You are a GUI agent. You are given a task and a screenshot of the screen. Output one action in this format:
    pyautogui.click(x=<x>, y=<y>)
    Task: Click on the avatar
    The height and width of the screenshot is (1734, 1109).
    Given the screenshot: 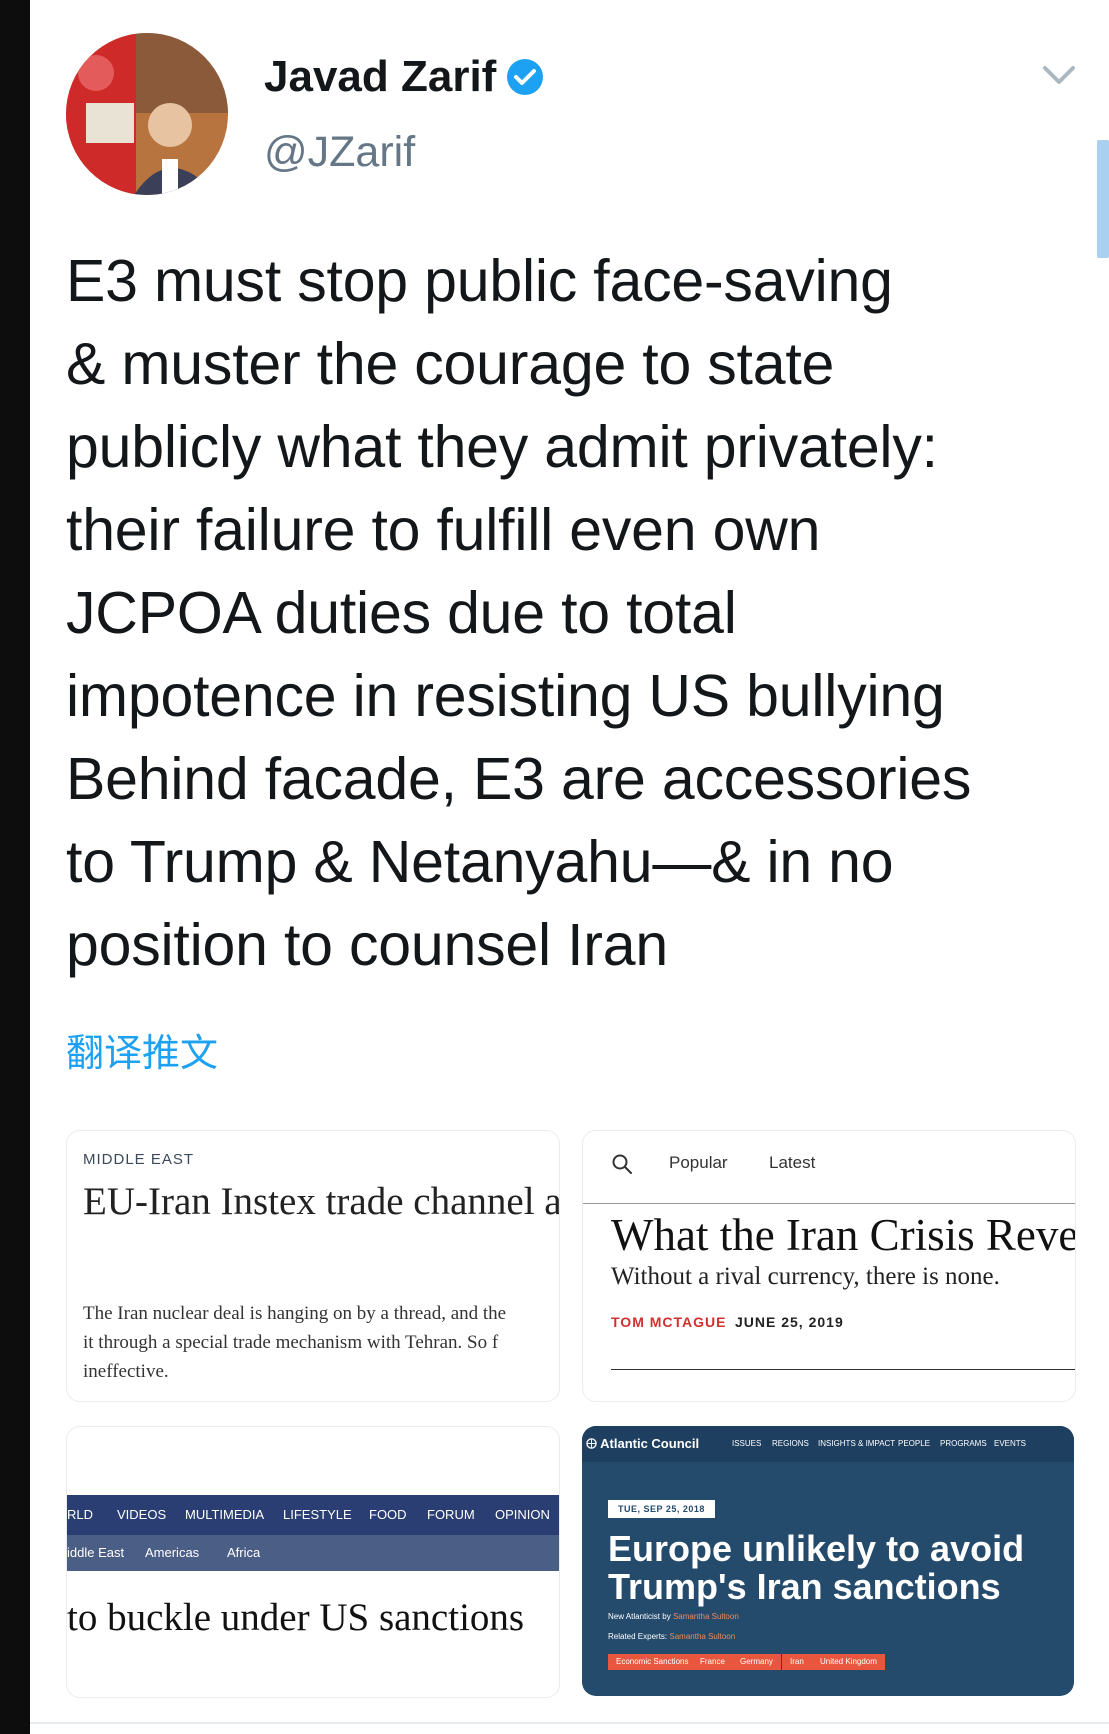 What is the action you would take?
    pyautogui.click(x=147, y=114)
    